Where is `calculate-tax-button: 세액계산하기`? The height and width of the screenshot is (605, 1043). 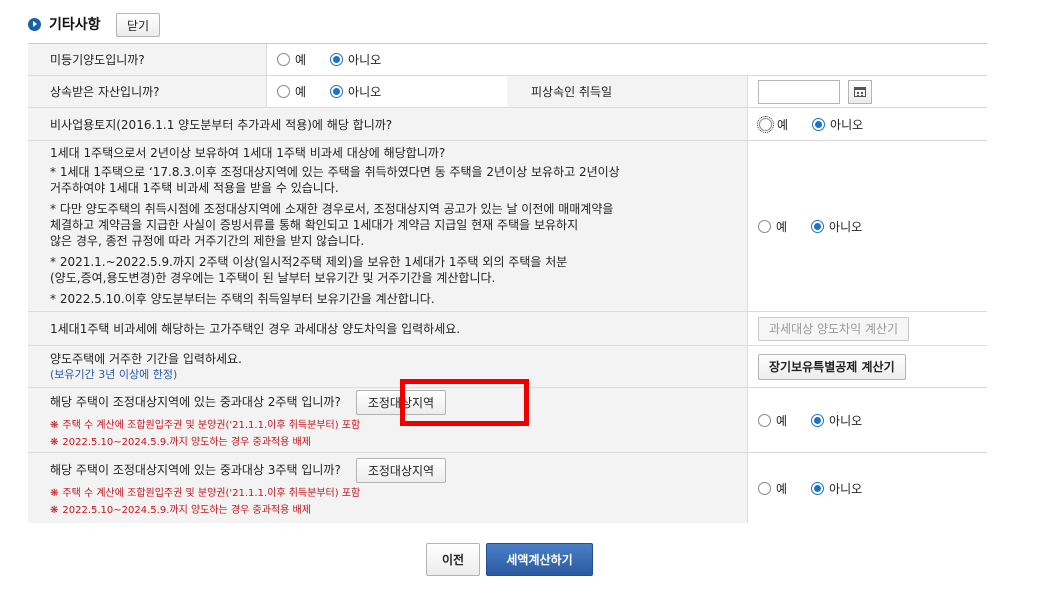 calculate-tax-button: 세액계산하기 is located at coordinates (539, 559).